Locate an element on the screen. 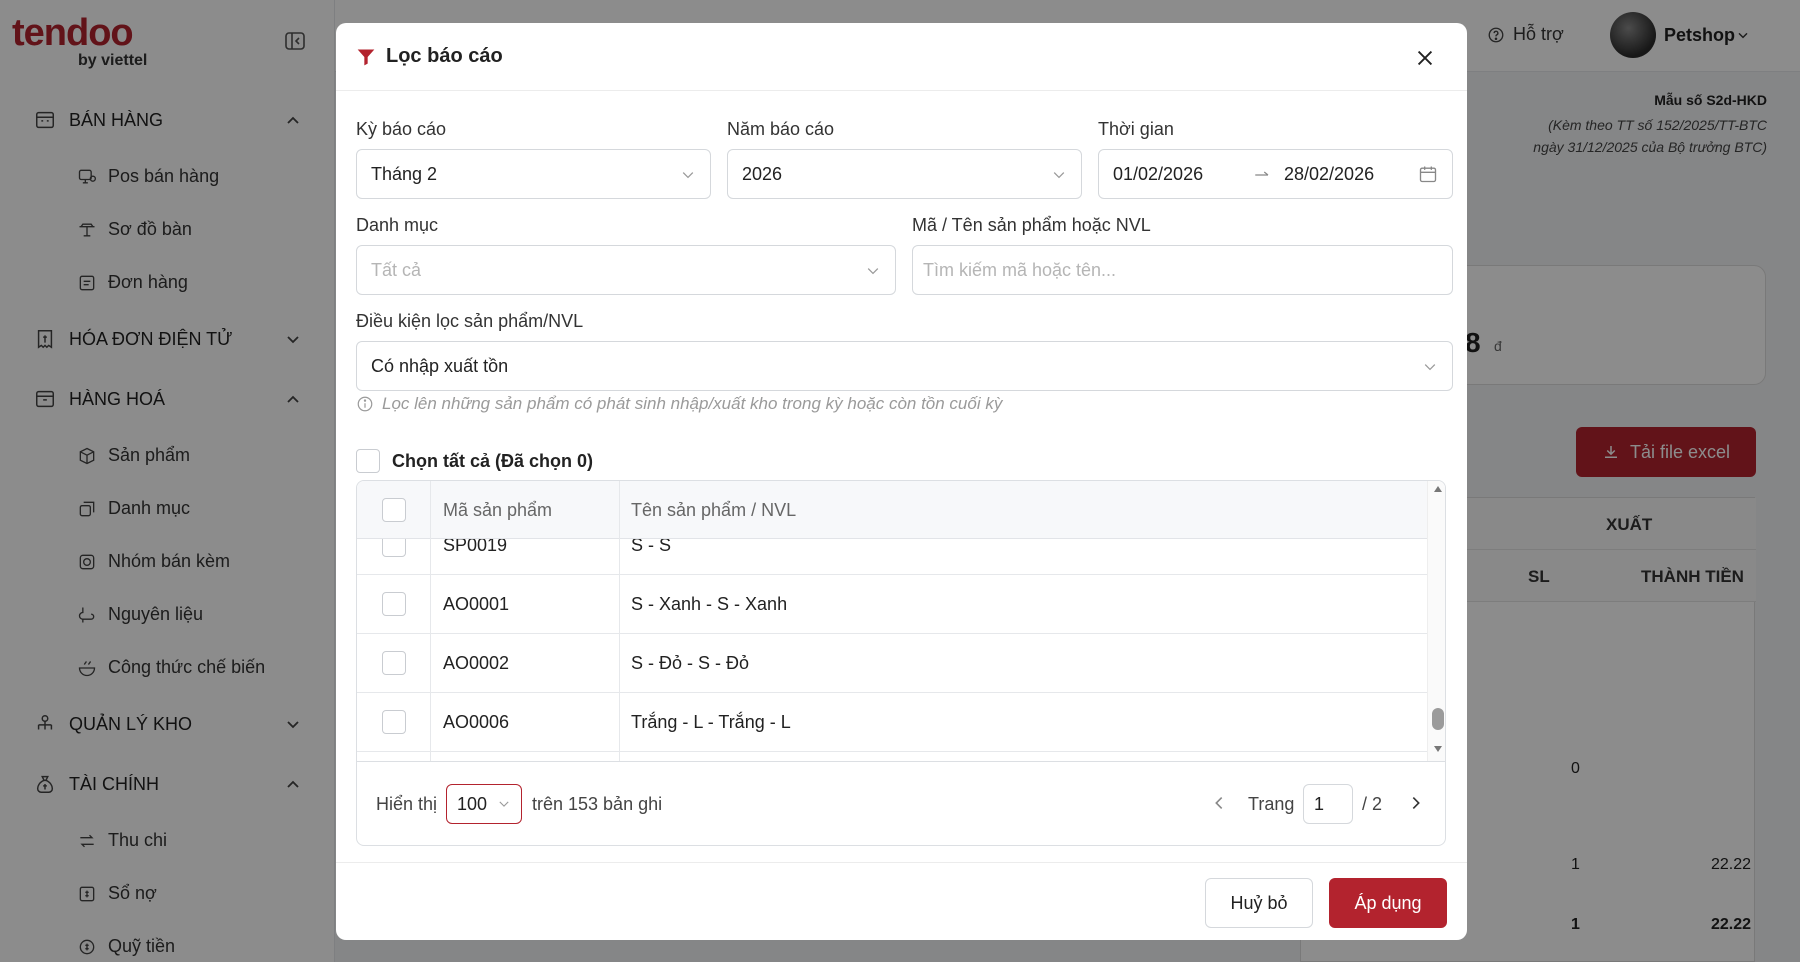  ky-bao-cao-value: Tháng 2 is located at coordinates (404, 173).